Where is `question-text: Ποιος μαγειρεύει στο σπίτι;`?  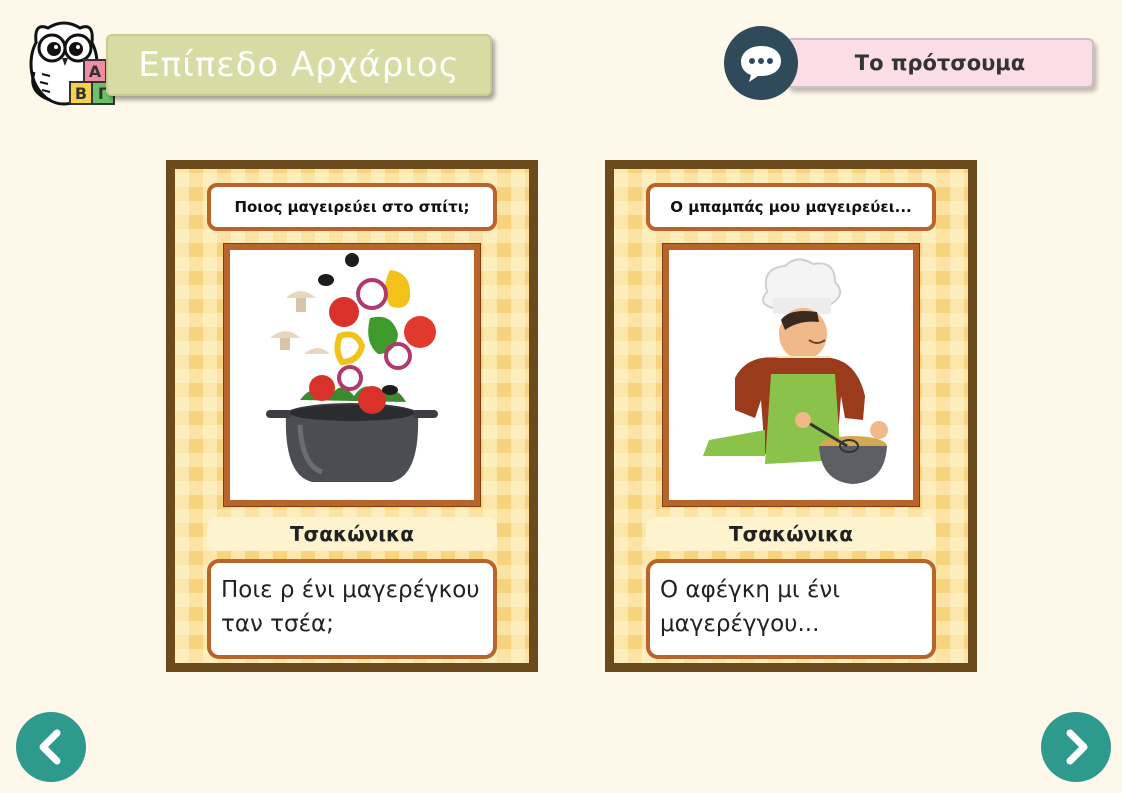 question-text: Ποιος μαγειρεύει στο σπίτι; is located at coordinates (352, 207).